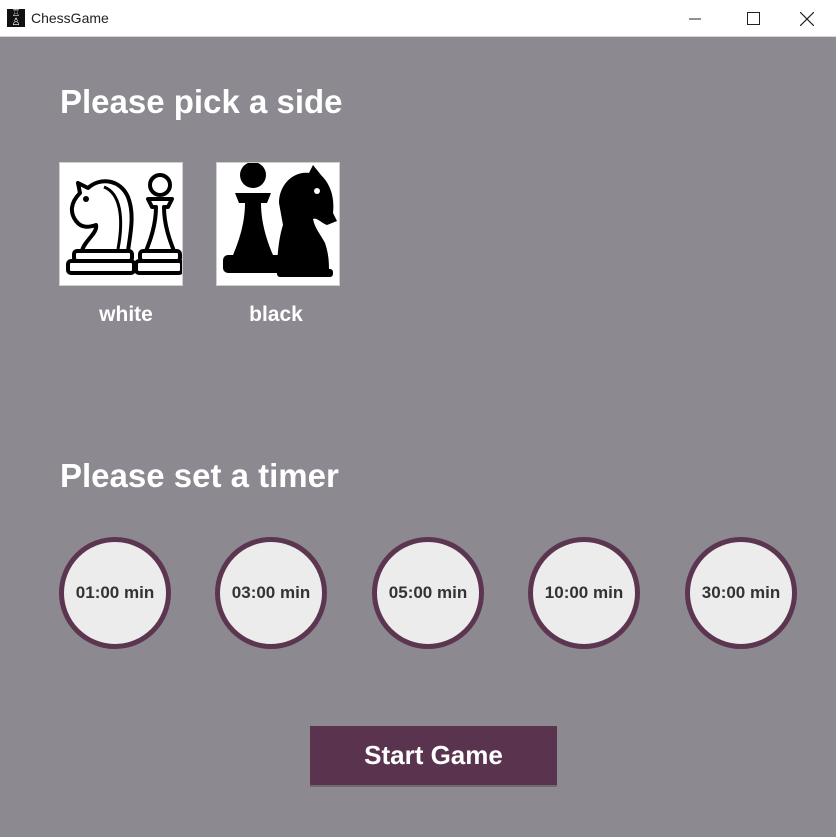 Image resolution: width=836 pixels, height=837 pixels. Describe the element at coordinates (115, 593) in the screenshot. I see `timer-option-1min: 01:00 min` at that location.